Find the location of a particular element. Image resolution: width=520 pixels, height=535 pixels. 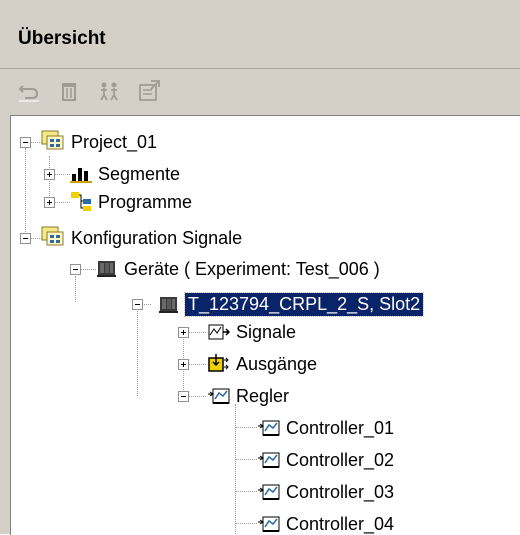

properties-button is located at coordinates (149, 91).